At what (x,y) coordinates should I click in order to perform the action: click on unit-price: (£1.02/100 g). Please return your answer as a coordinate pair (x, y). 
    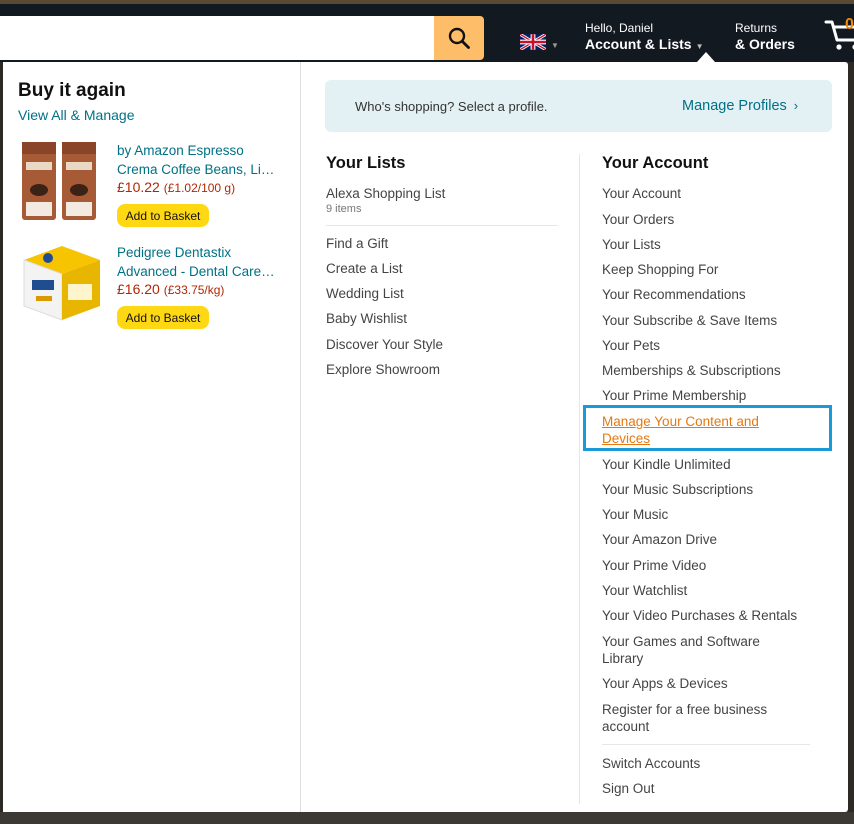
    Looking at the image, I should click on (199, 188).